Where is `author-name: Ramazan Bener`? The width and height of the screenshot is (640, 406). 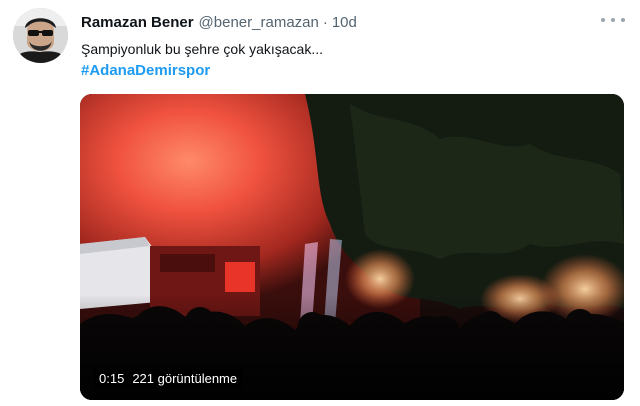
author-name: Ramazan Bener is located at coordinates (137, 23).